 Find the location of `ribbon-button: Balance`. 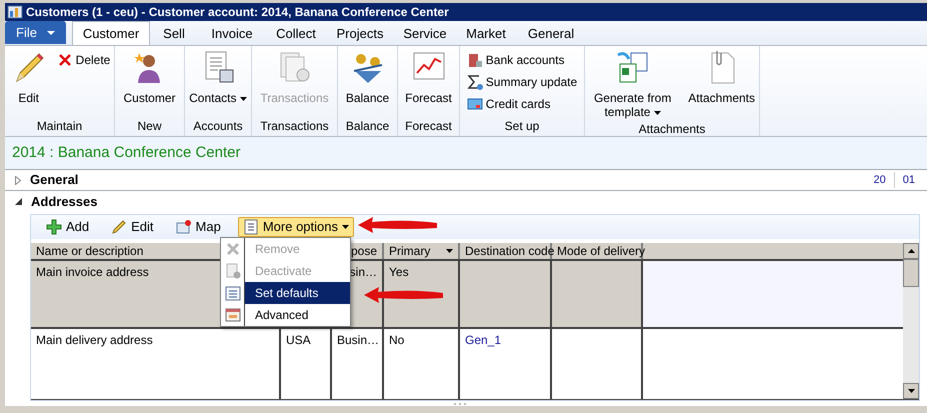

ribbon-button: Balance is located at coordinates (368, 77).